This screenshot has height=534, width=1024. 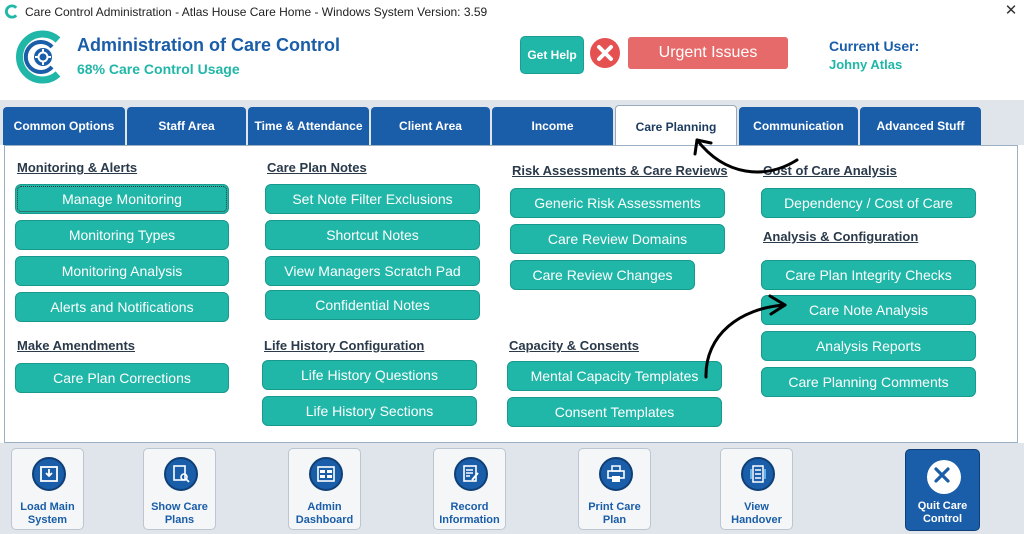 I want to click on show-care-plans-button: Show Care Plans, so click(x=179, y=489).